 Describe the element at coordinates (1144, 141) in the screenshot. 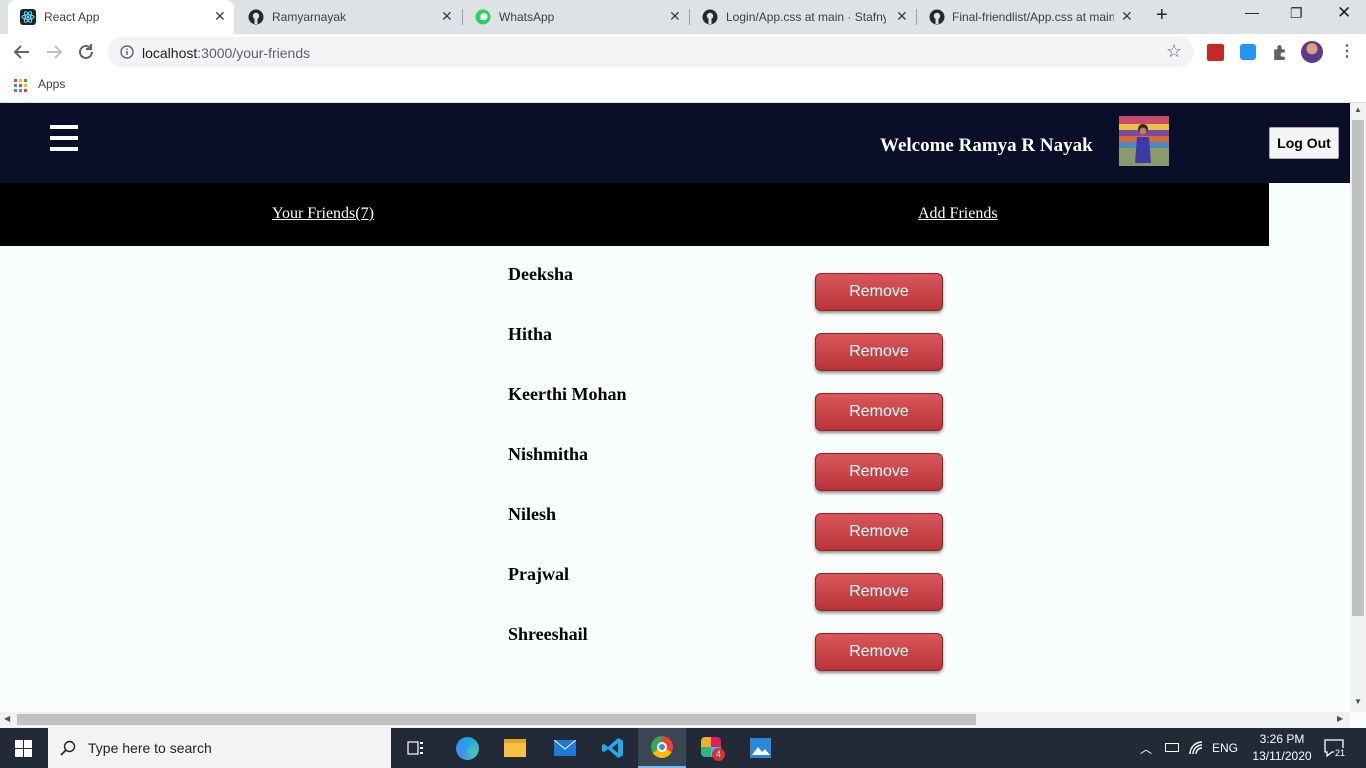

I see `user-avatar` at that location.